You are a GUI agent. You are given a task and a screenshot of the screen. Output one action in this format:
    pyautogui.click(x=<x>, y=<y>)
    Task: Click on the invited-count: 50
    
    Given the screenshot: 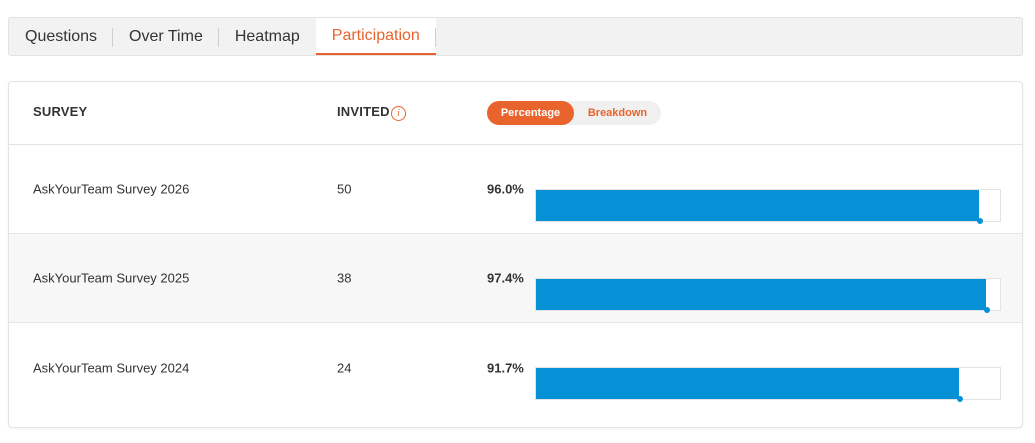 What is the action you would take?
    pyautogui.click(x=344, y=189)
    